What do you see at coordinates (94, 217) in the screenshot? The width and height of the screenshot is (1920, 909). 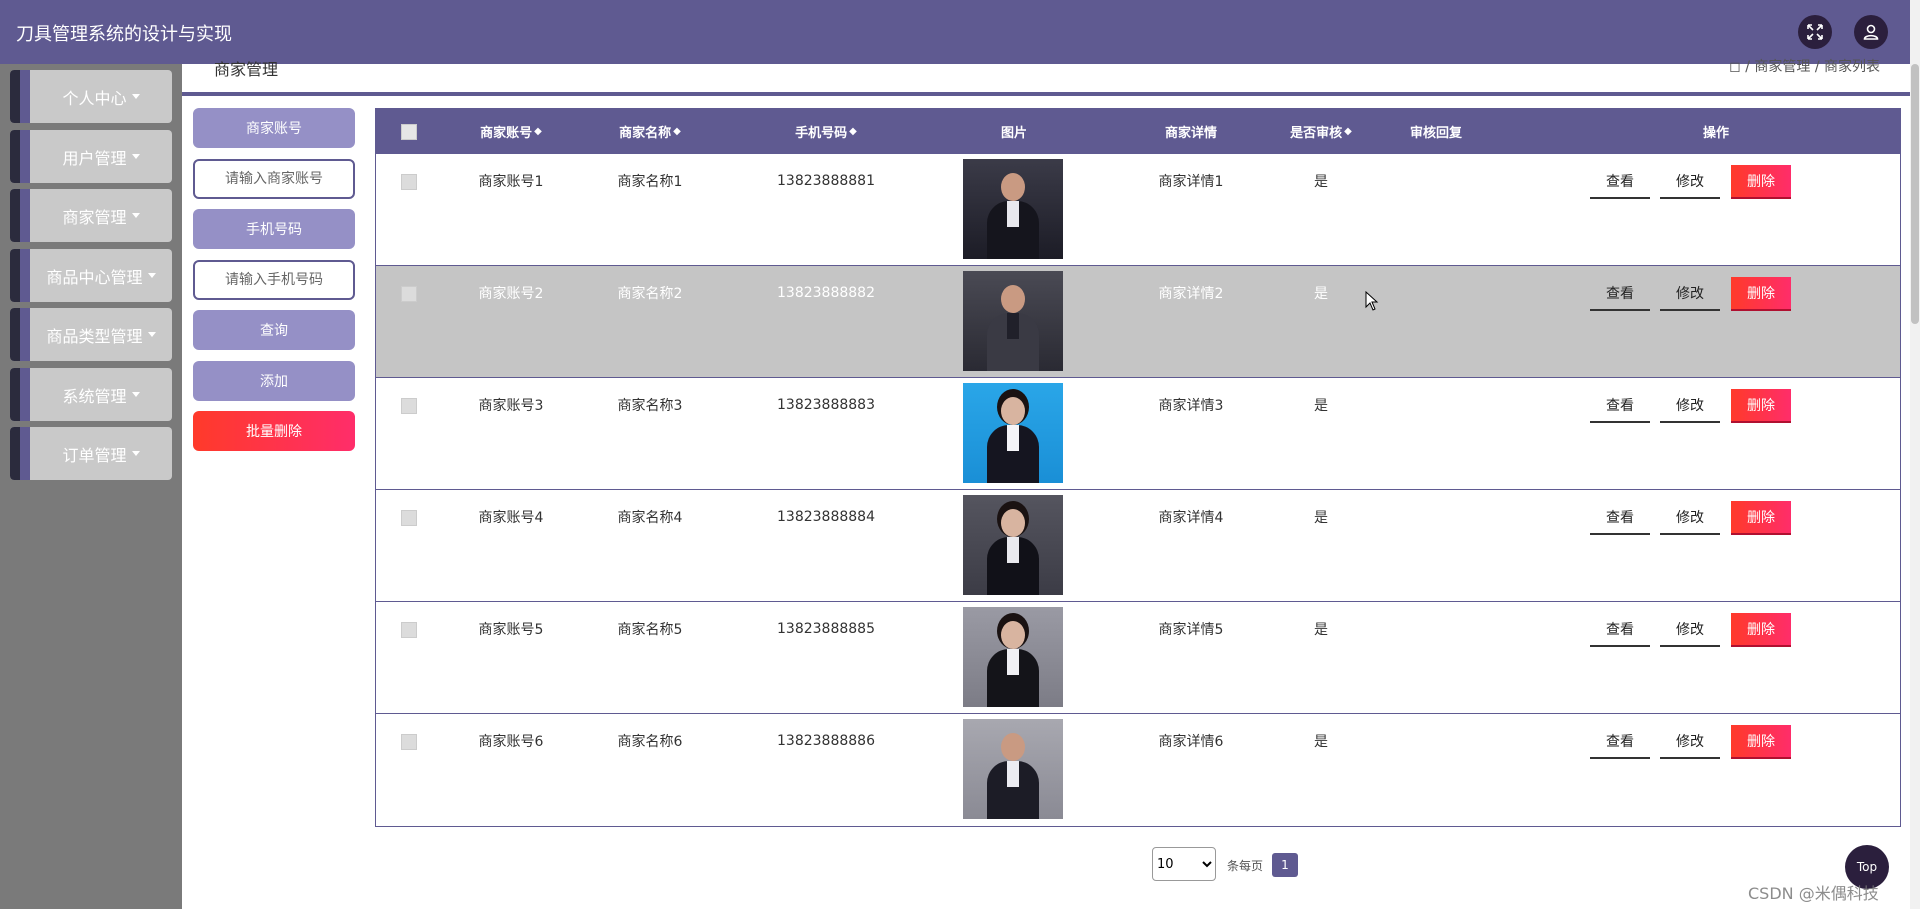 I see `sidebar-item-label: 商家管理` at bounding box center [94, 217].